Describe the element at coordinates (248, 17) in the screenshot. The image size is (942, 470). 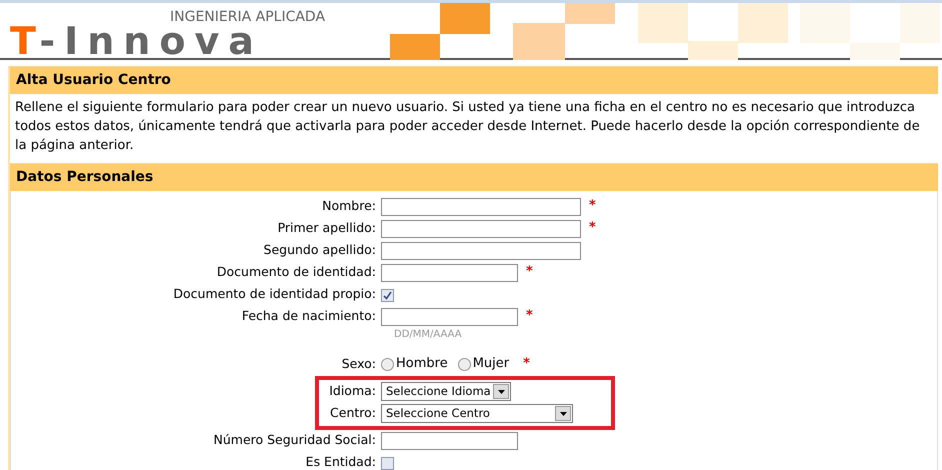
I see `logo-tagline: INGENIERIA APLICADA` at that location.